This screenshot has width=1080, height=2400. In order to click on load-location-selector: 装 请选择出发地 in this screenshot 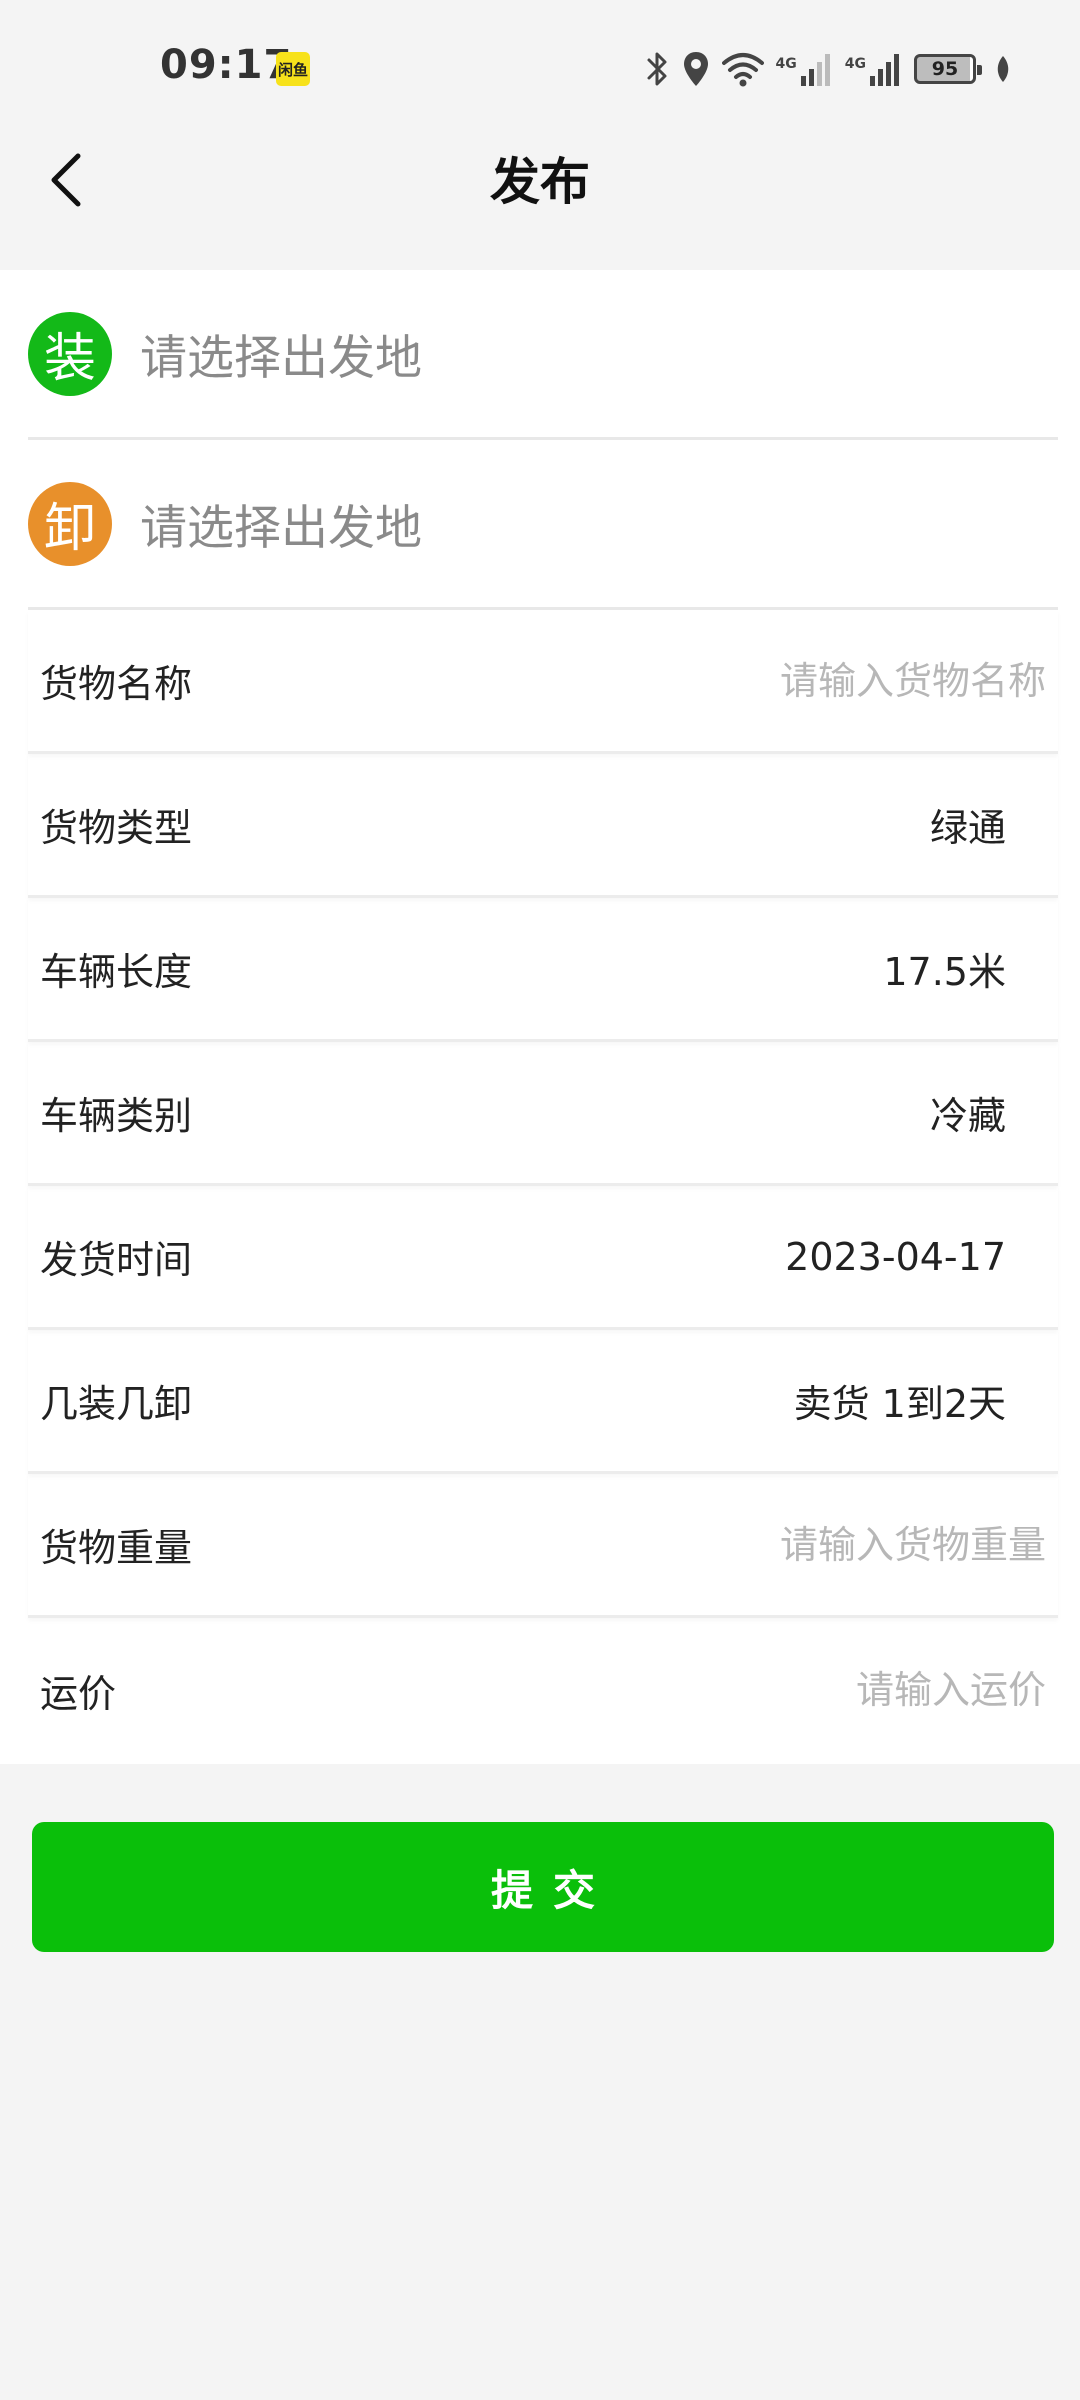, I will do `click(543, 355)`.